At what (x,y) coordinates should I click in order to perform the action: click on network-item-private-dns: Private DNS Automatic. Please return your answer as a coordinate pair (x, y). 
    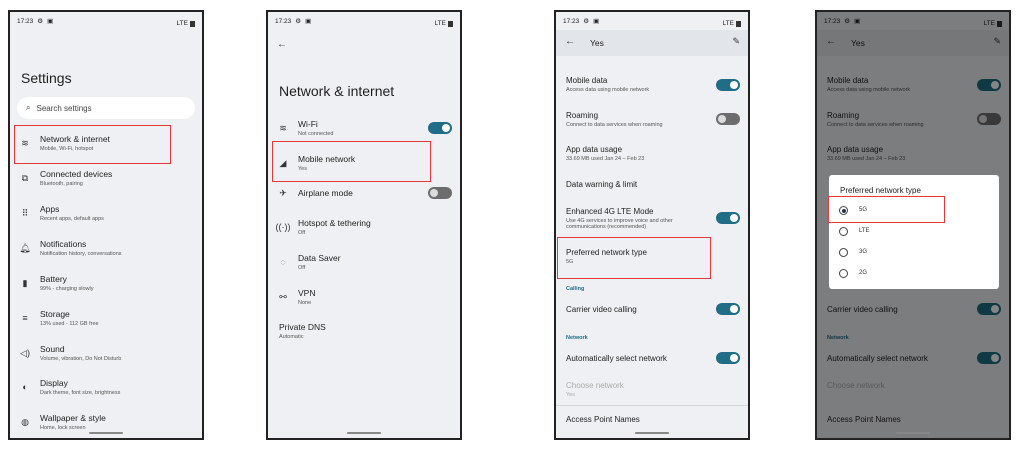
    Looking at the image, I should click on (364, 331).